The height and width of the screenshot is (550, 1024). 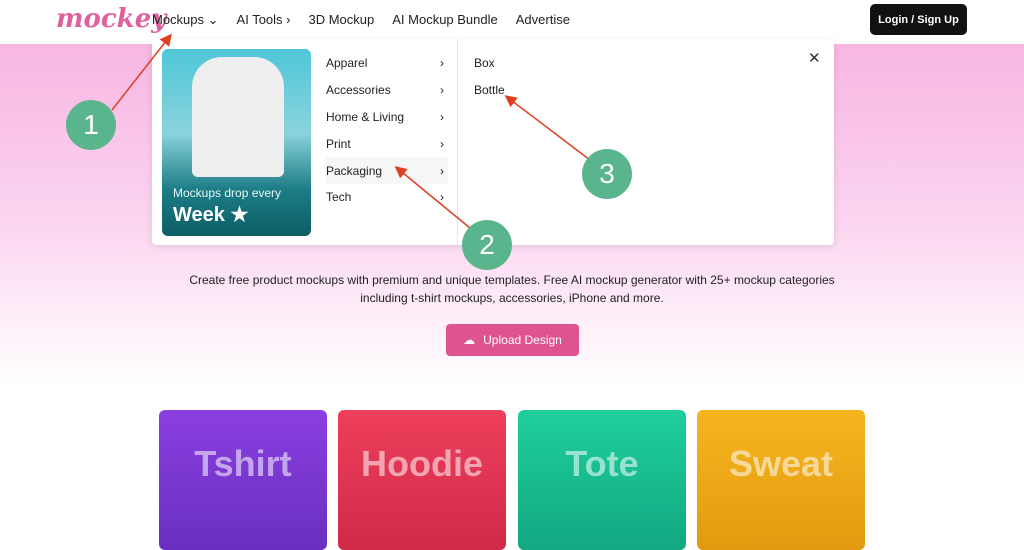 What do you see at coordinates (607, 174) in the screenshot?
I see `annotation-badge-3: 3` at bounding box center [607, 174].